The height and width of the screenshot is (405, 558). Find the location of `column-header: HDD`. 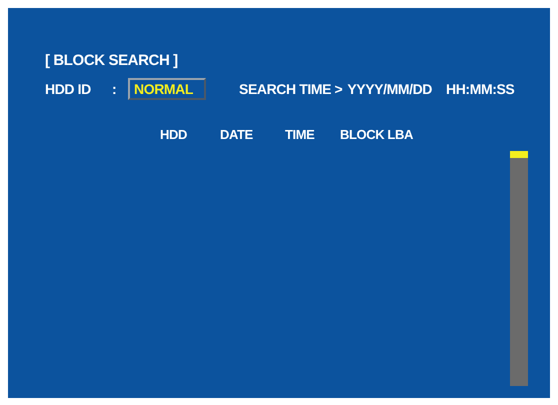

column-header: HDD is located at coordinates (174, 134).